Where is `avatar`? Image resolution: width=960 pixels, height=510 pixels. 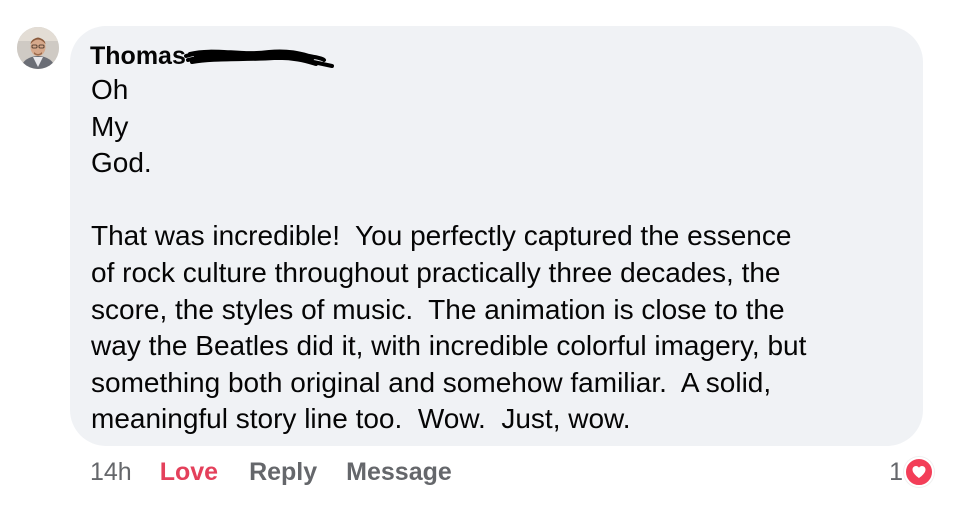 avatar is located at coordinates (38, 48).